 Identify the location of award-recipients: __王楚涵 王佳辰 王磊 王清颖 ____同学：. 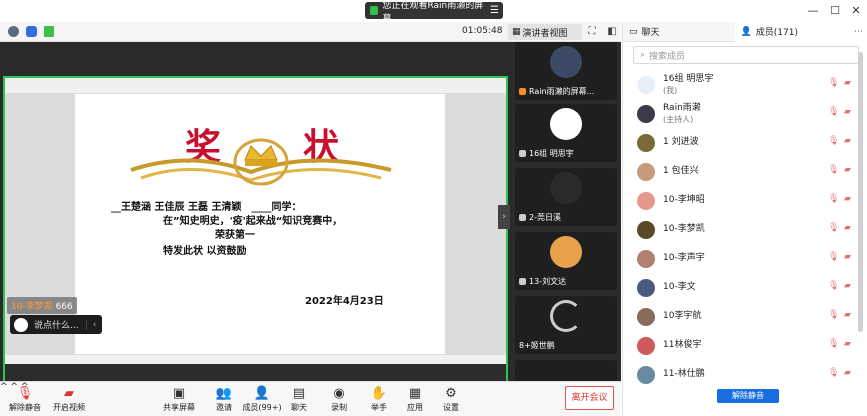
(206, 207).